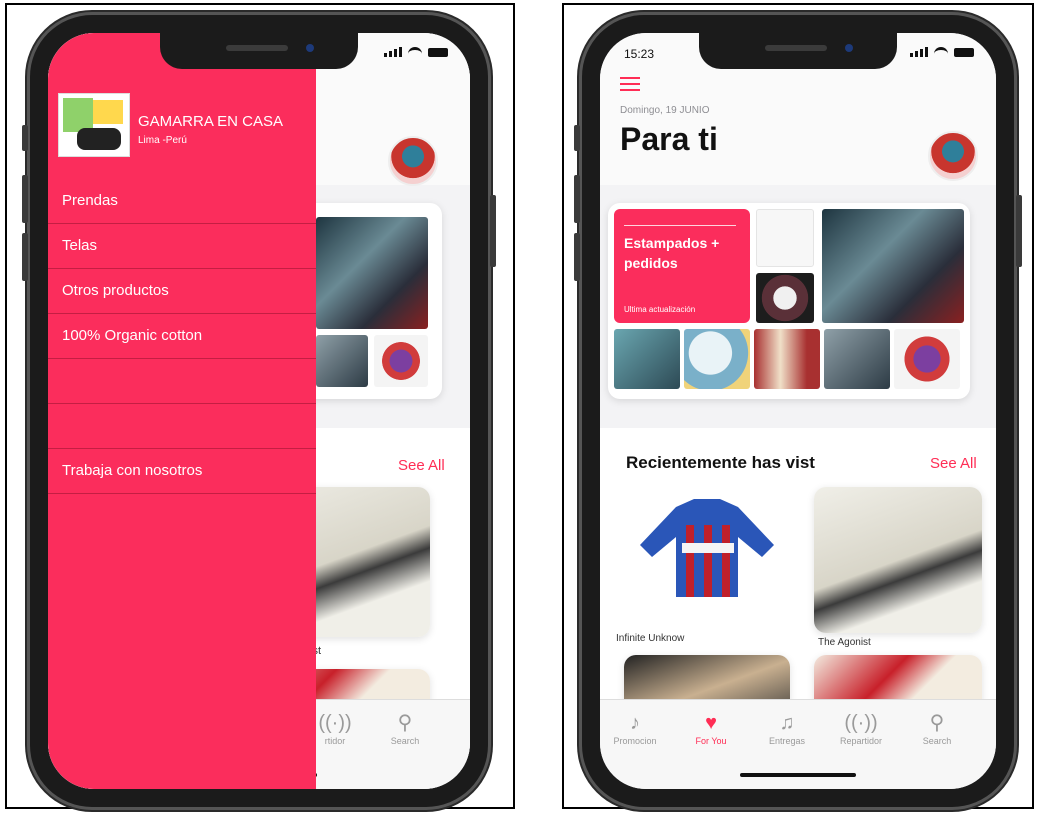 The image size is (1038, 819). I want to click on tab-promocion: ♪ Promocion, so click(635, 728).